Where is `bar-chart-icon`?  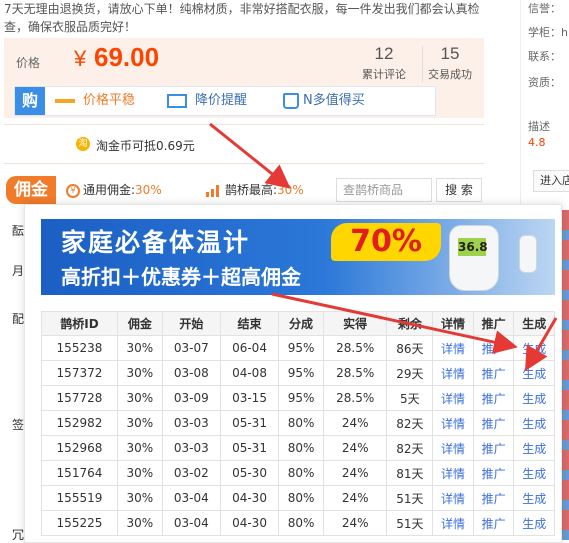 bar-chart-icon is located at coordinates (214, 190).